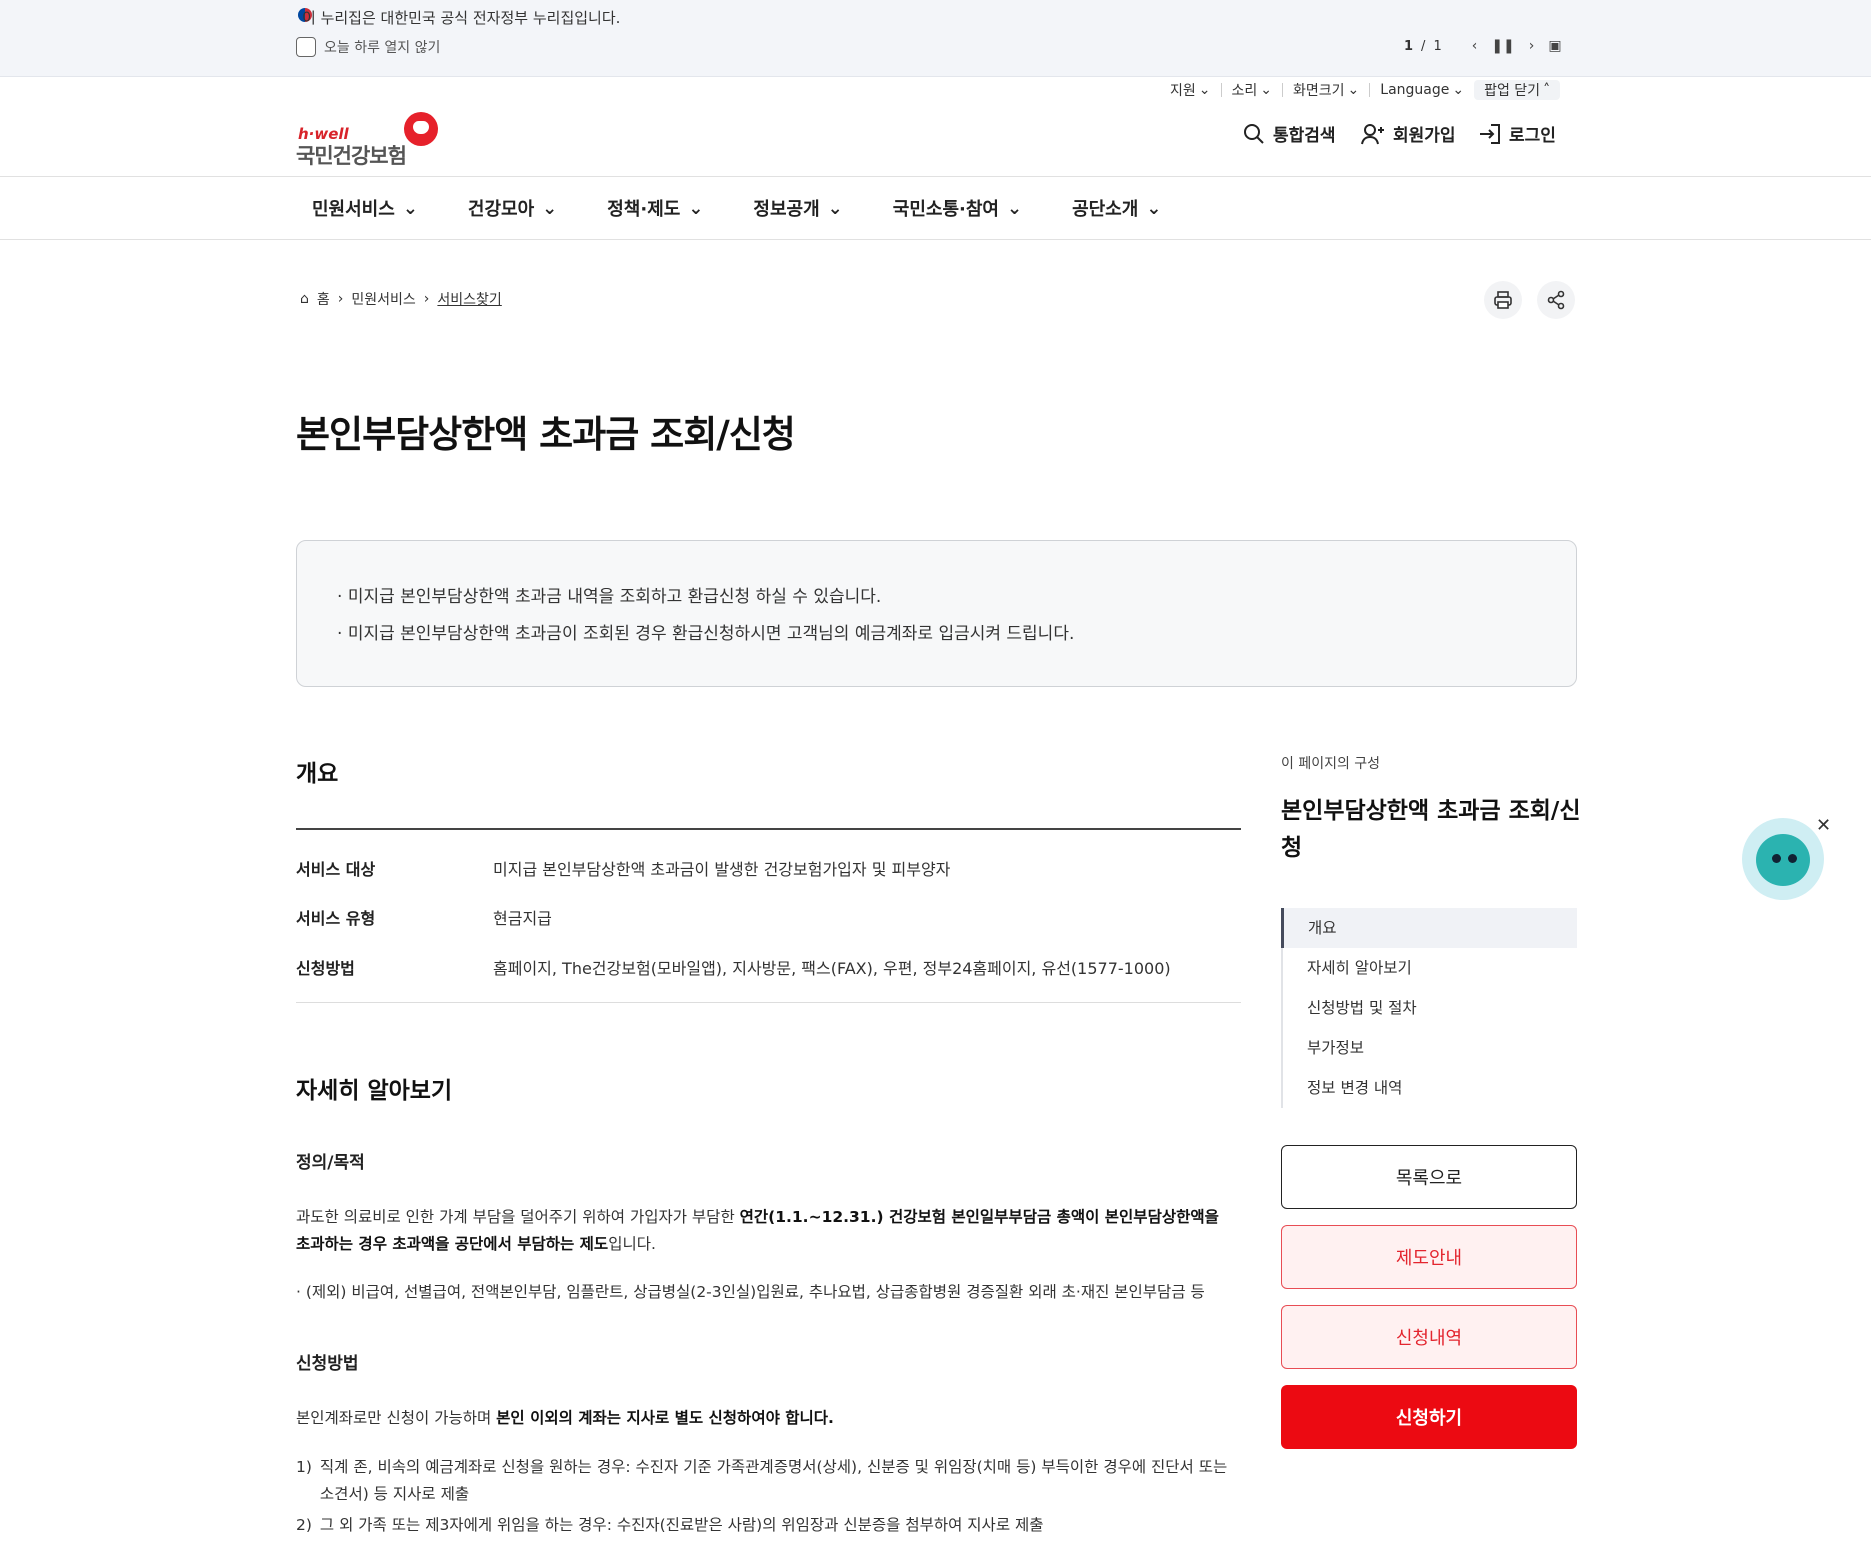  Describe the element at coordinates (1289, 133) in the screenshot. I see `search-button: 통합검색` at that location.